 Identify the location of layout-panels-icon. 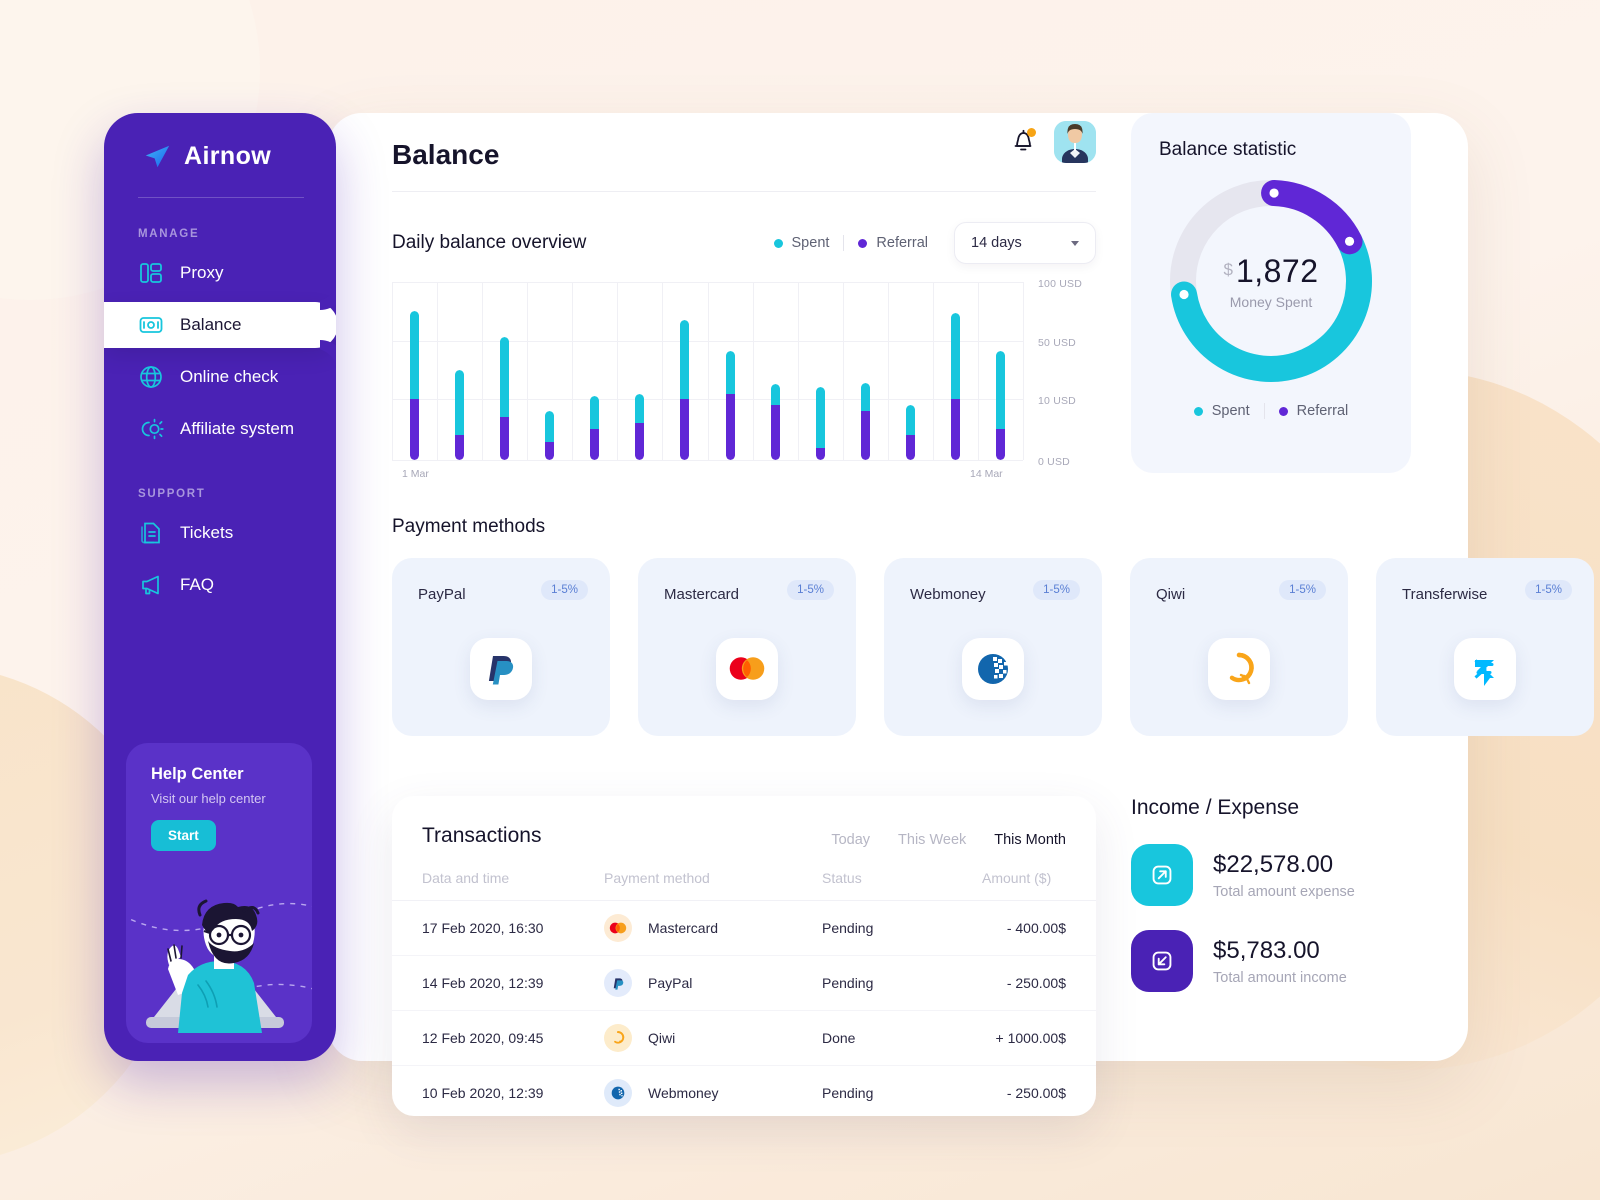
(151, 273).